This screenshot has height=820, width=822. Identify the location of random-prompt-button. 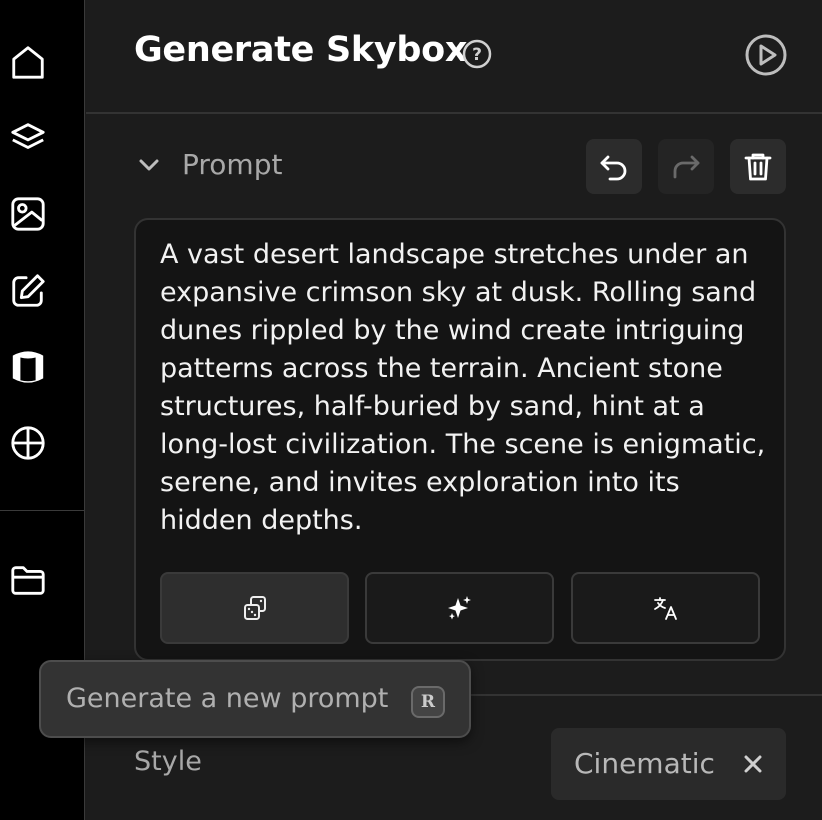
(254, 608).